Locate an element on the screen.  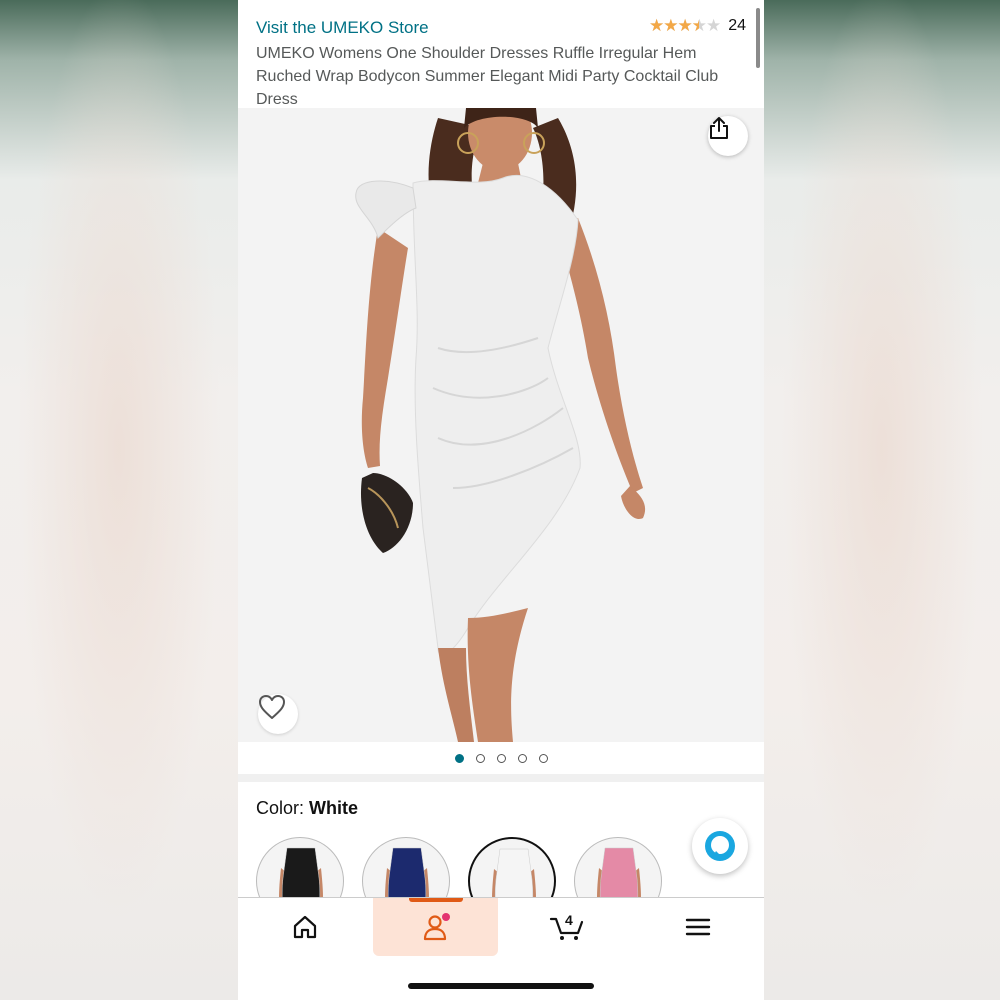
account-icon is located at coordinates (436, 927).